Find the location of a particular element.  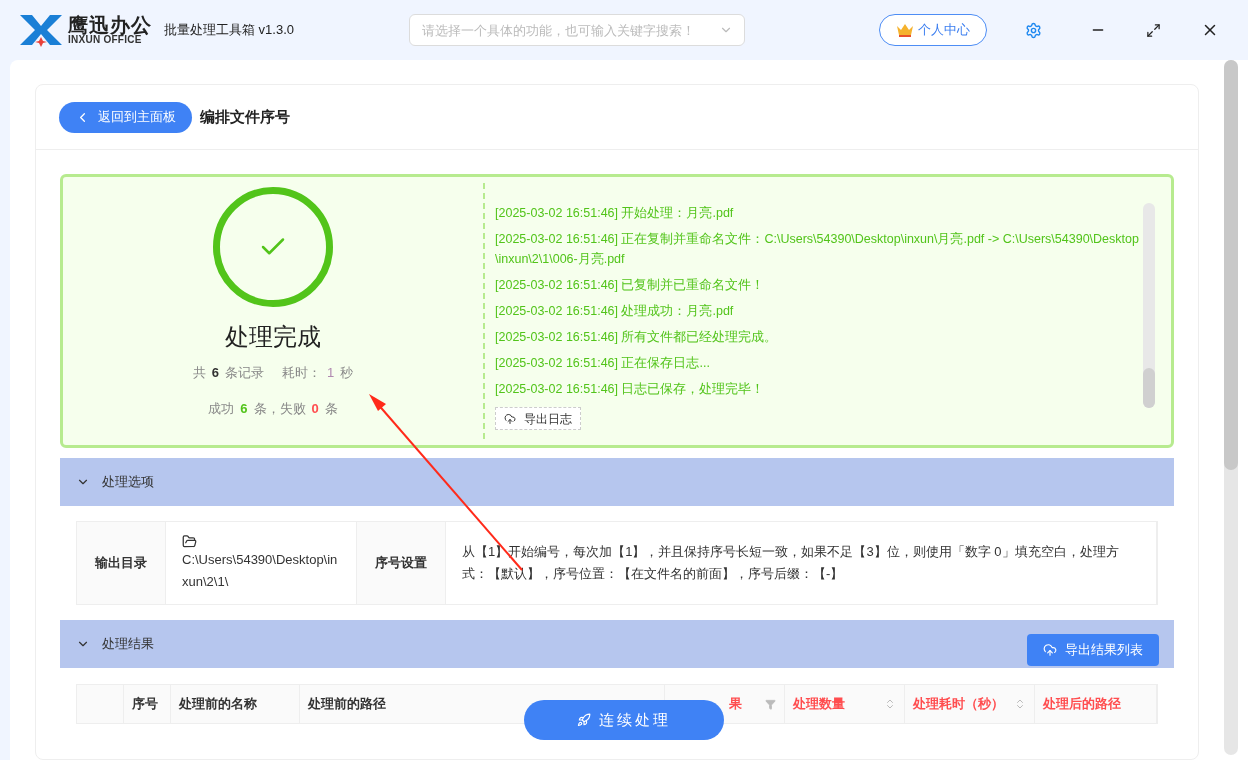

column-header: 处理耗时（秒） is located at coordinates (958, 704).